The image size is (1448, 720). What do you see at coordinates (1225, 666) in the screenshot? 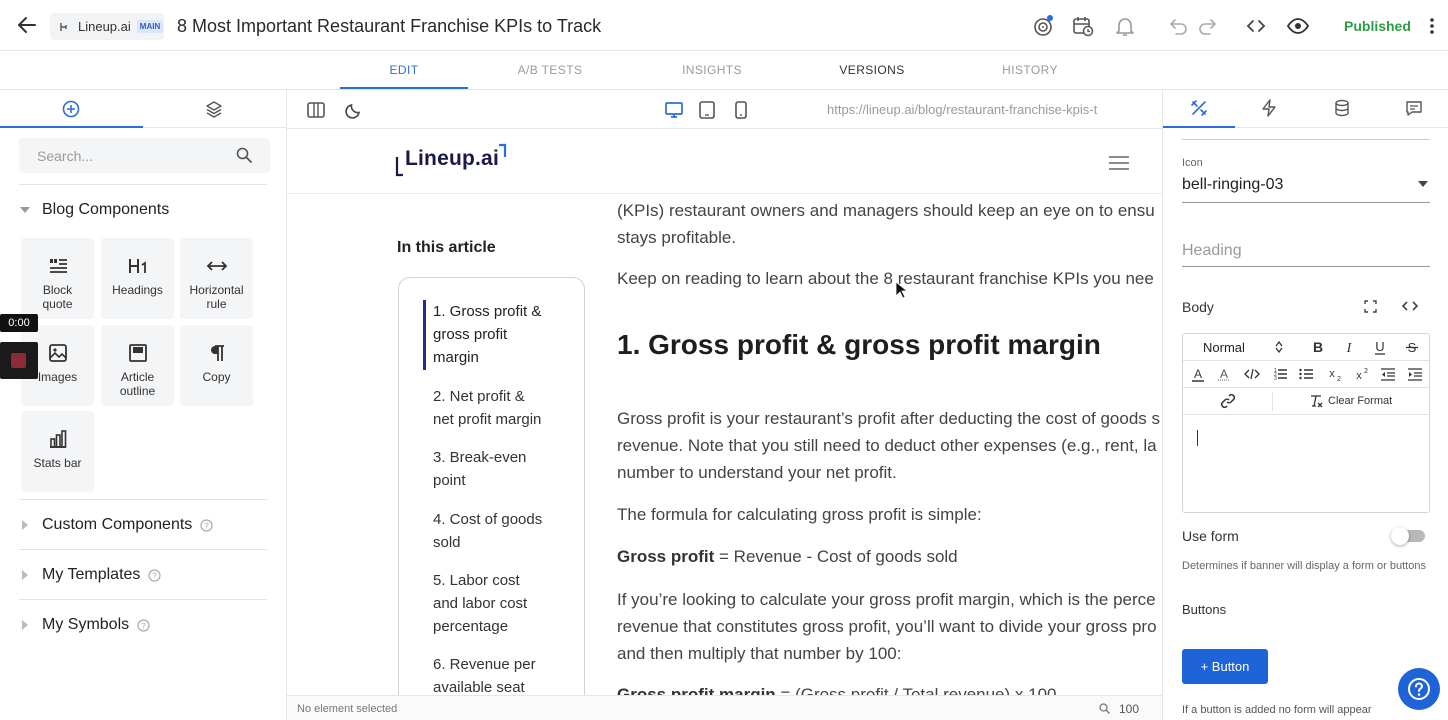
I see `add-button-button: + Button` at bounding box center [1225, 666].